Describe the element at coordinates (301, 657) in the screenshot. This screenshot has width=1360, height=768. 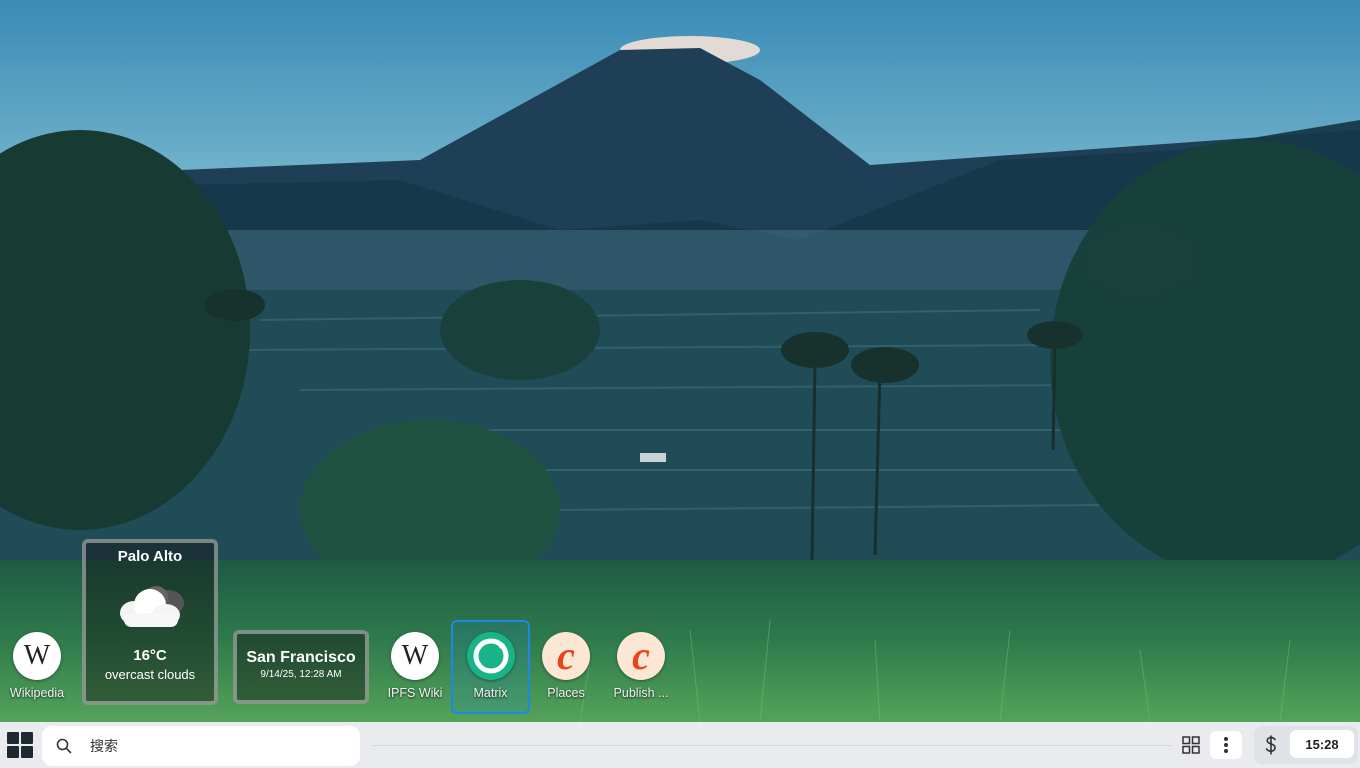
I see `clock-city: San Francisco` at that location.